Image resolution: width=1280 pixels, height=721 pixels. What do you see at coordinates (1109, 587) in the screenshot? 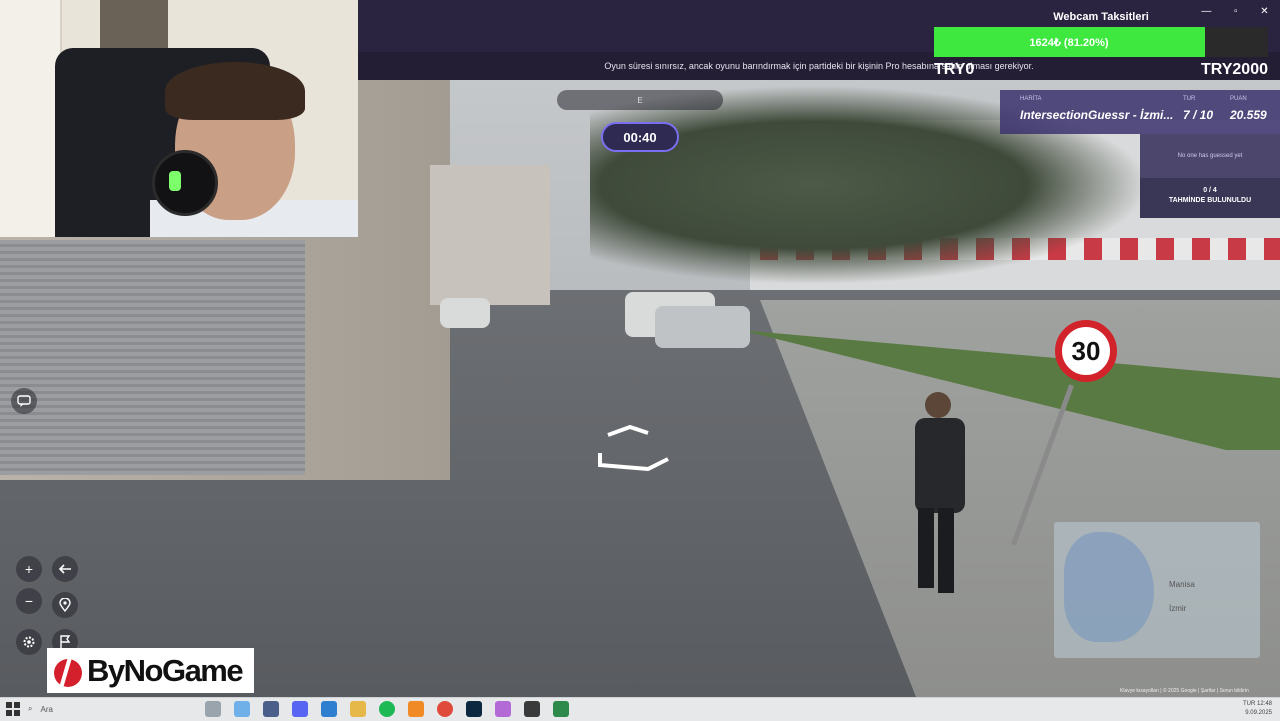
I see `minimap-sea` at bounding box center [1109, 587].